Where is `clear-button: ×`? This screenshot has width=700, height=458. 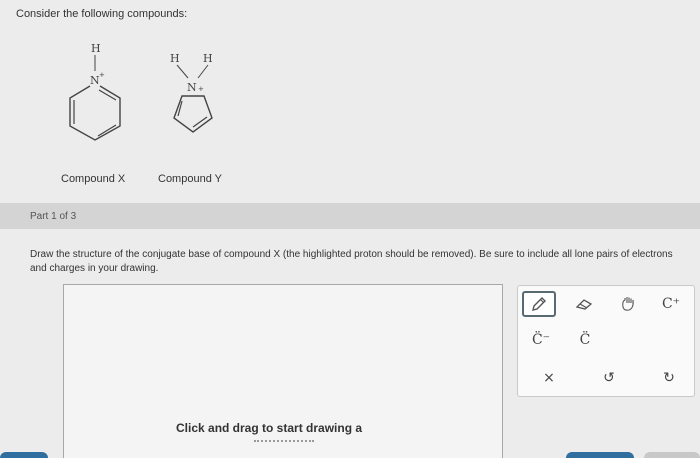 clear-button: × is located at coordinates (549, 378).